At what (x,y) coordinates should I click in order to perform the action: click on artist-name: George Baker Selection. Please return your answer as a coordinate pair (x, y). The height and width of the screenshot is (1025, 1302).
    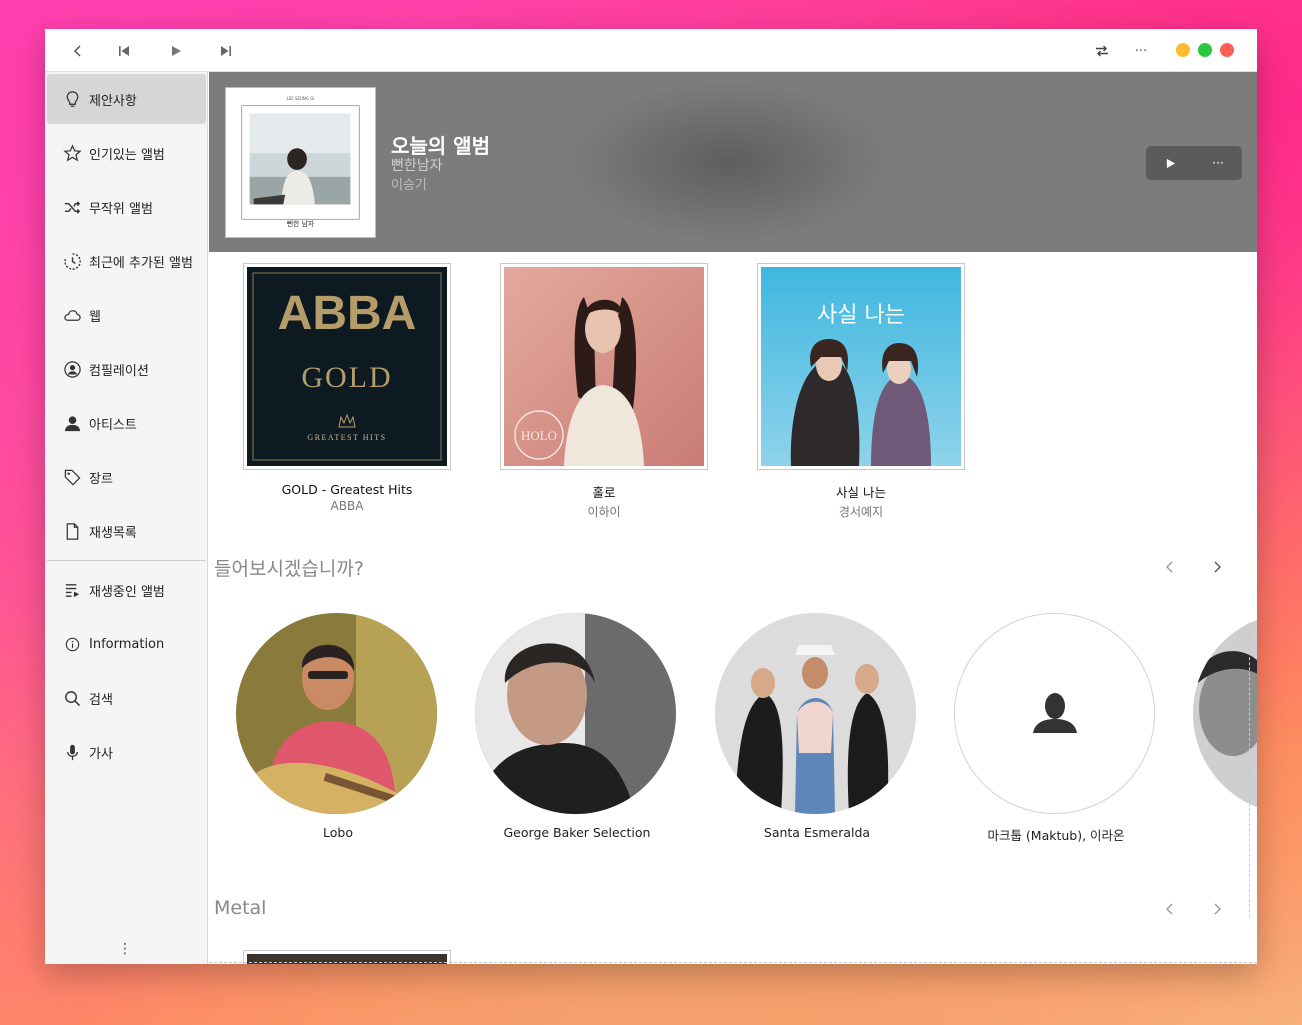
    Looking at the image, I should click on (577, 832).